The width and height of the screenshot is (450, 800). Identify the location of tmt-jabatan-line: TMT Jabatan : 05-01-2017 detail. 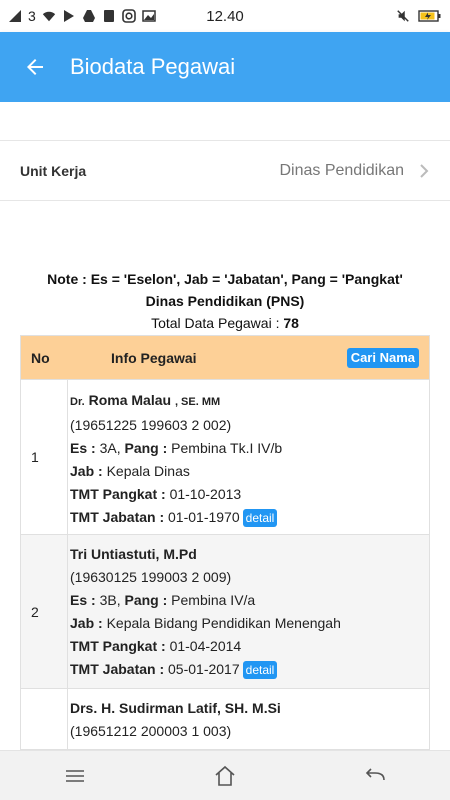
(249, 669).